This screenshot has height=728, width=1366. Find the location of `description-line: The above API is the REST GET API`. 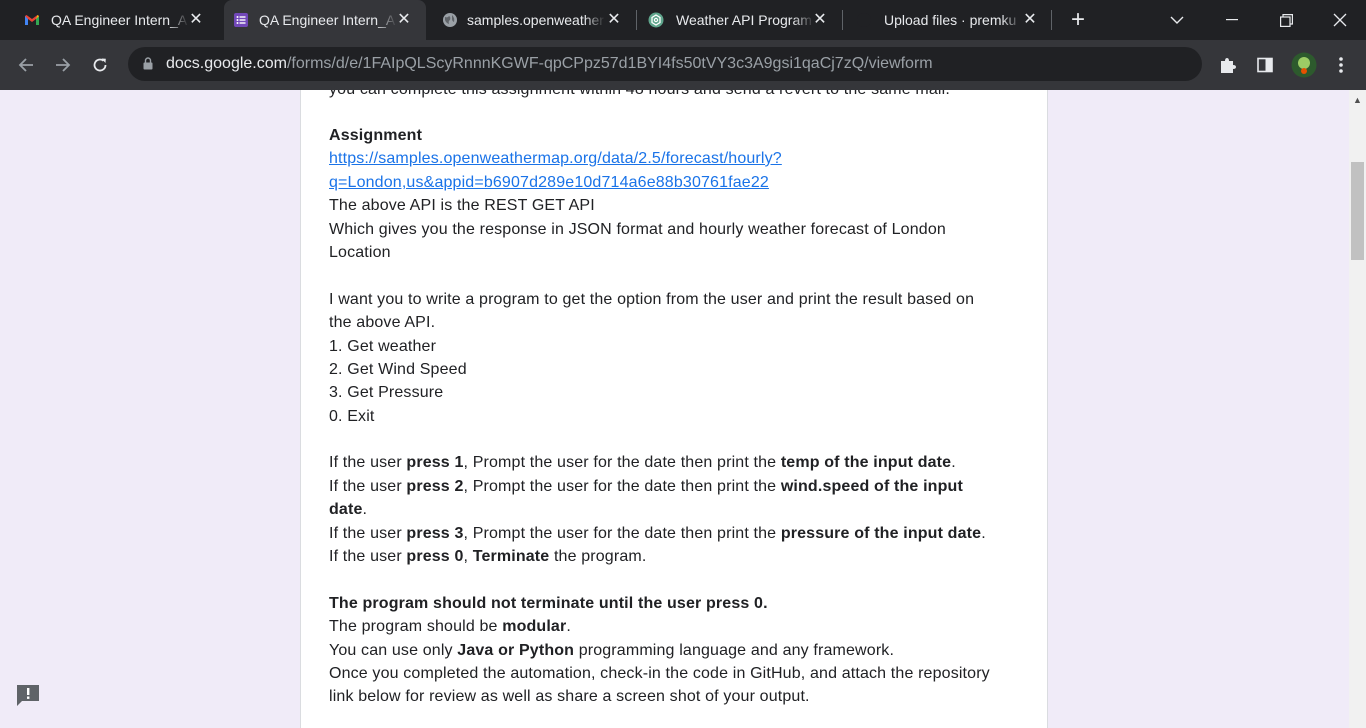

description-line: The above API is the REST GET API is located at coordinates (462, 205).